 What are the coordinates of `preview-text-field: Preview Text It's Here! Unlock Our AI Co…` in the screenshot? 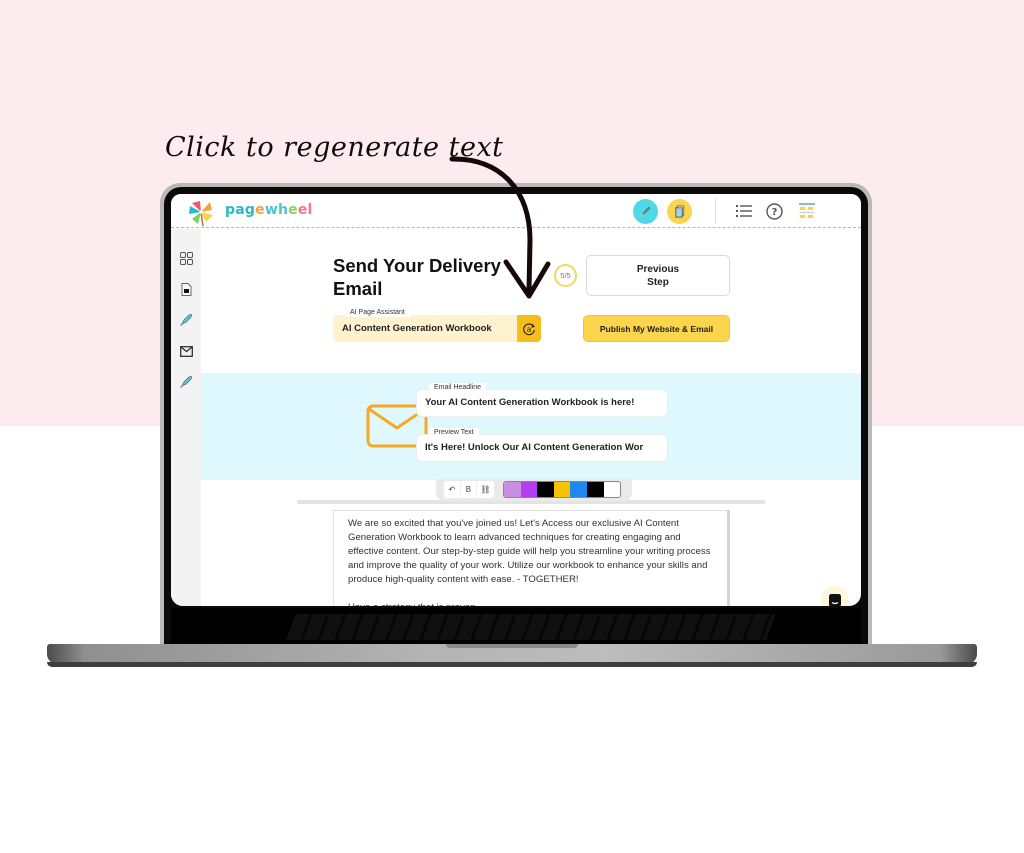 It's located at (542, 444).